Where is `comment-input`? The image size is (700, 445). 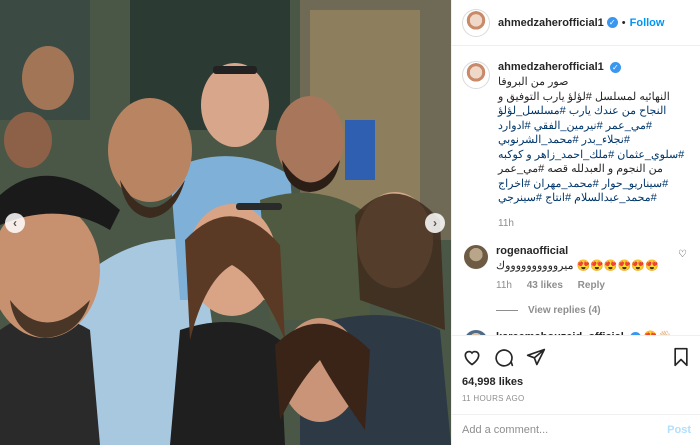
comment-input is located at coordinates (565, 430).